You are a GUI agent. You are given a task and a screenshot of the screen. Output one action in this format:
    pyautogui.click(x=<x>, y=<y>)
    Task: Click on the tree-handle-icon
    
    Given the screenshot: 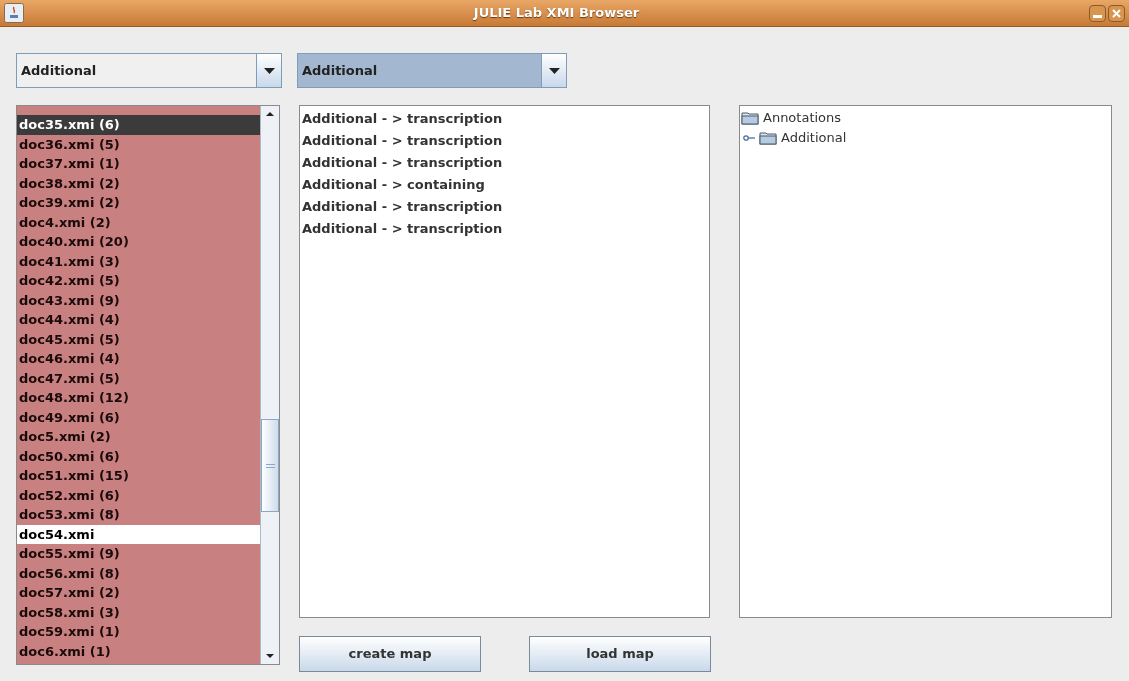 What is the action you would take?
    pyautogui.click(x=749, y=138)
    